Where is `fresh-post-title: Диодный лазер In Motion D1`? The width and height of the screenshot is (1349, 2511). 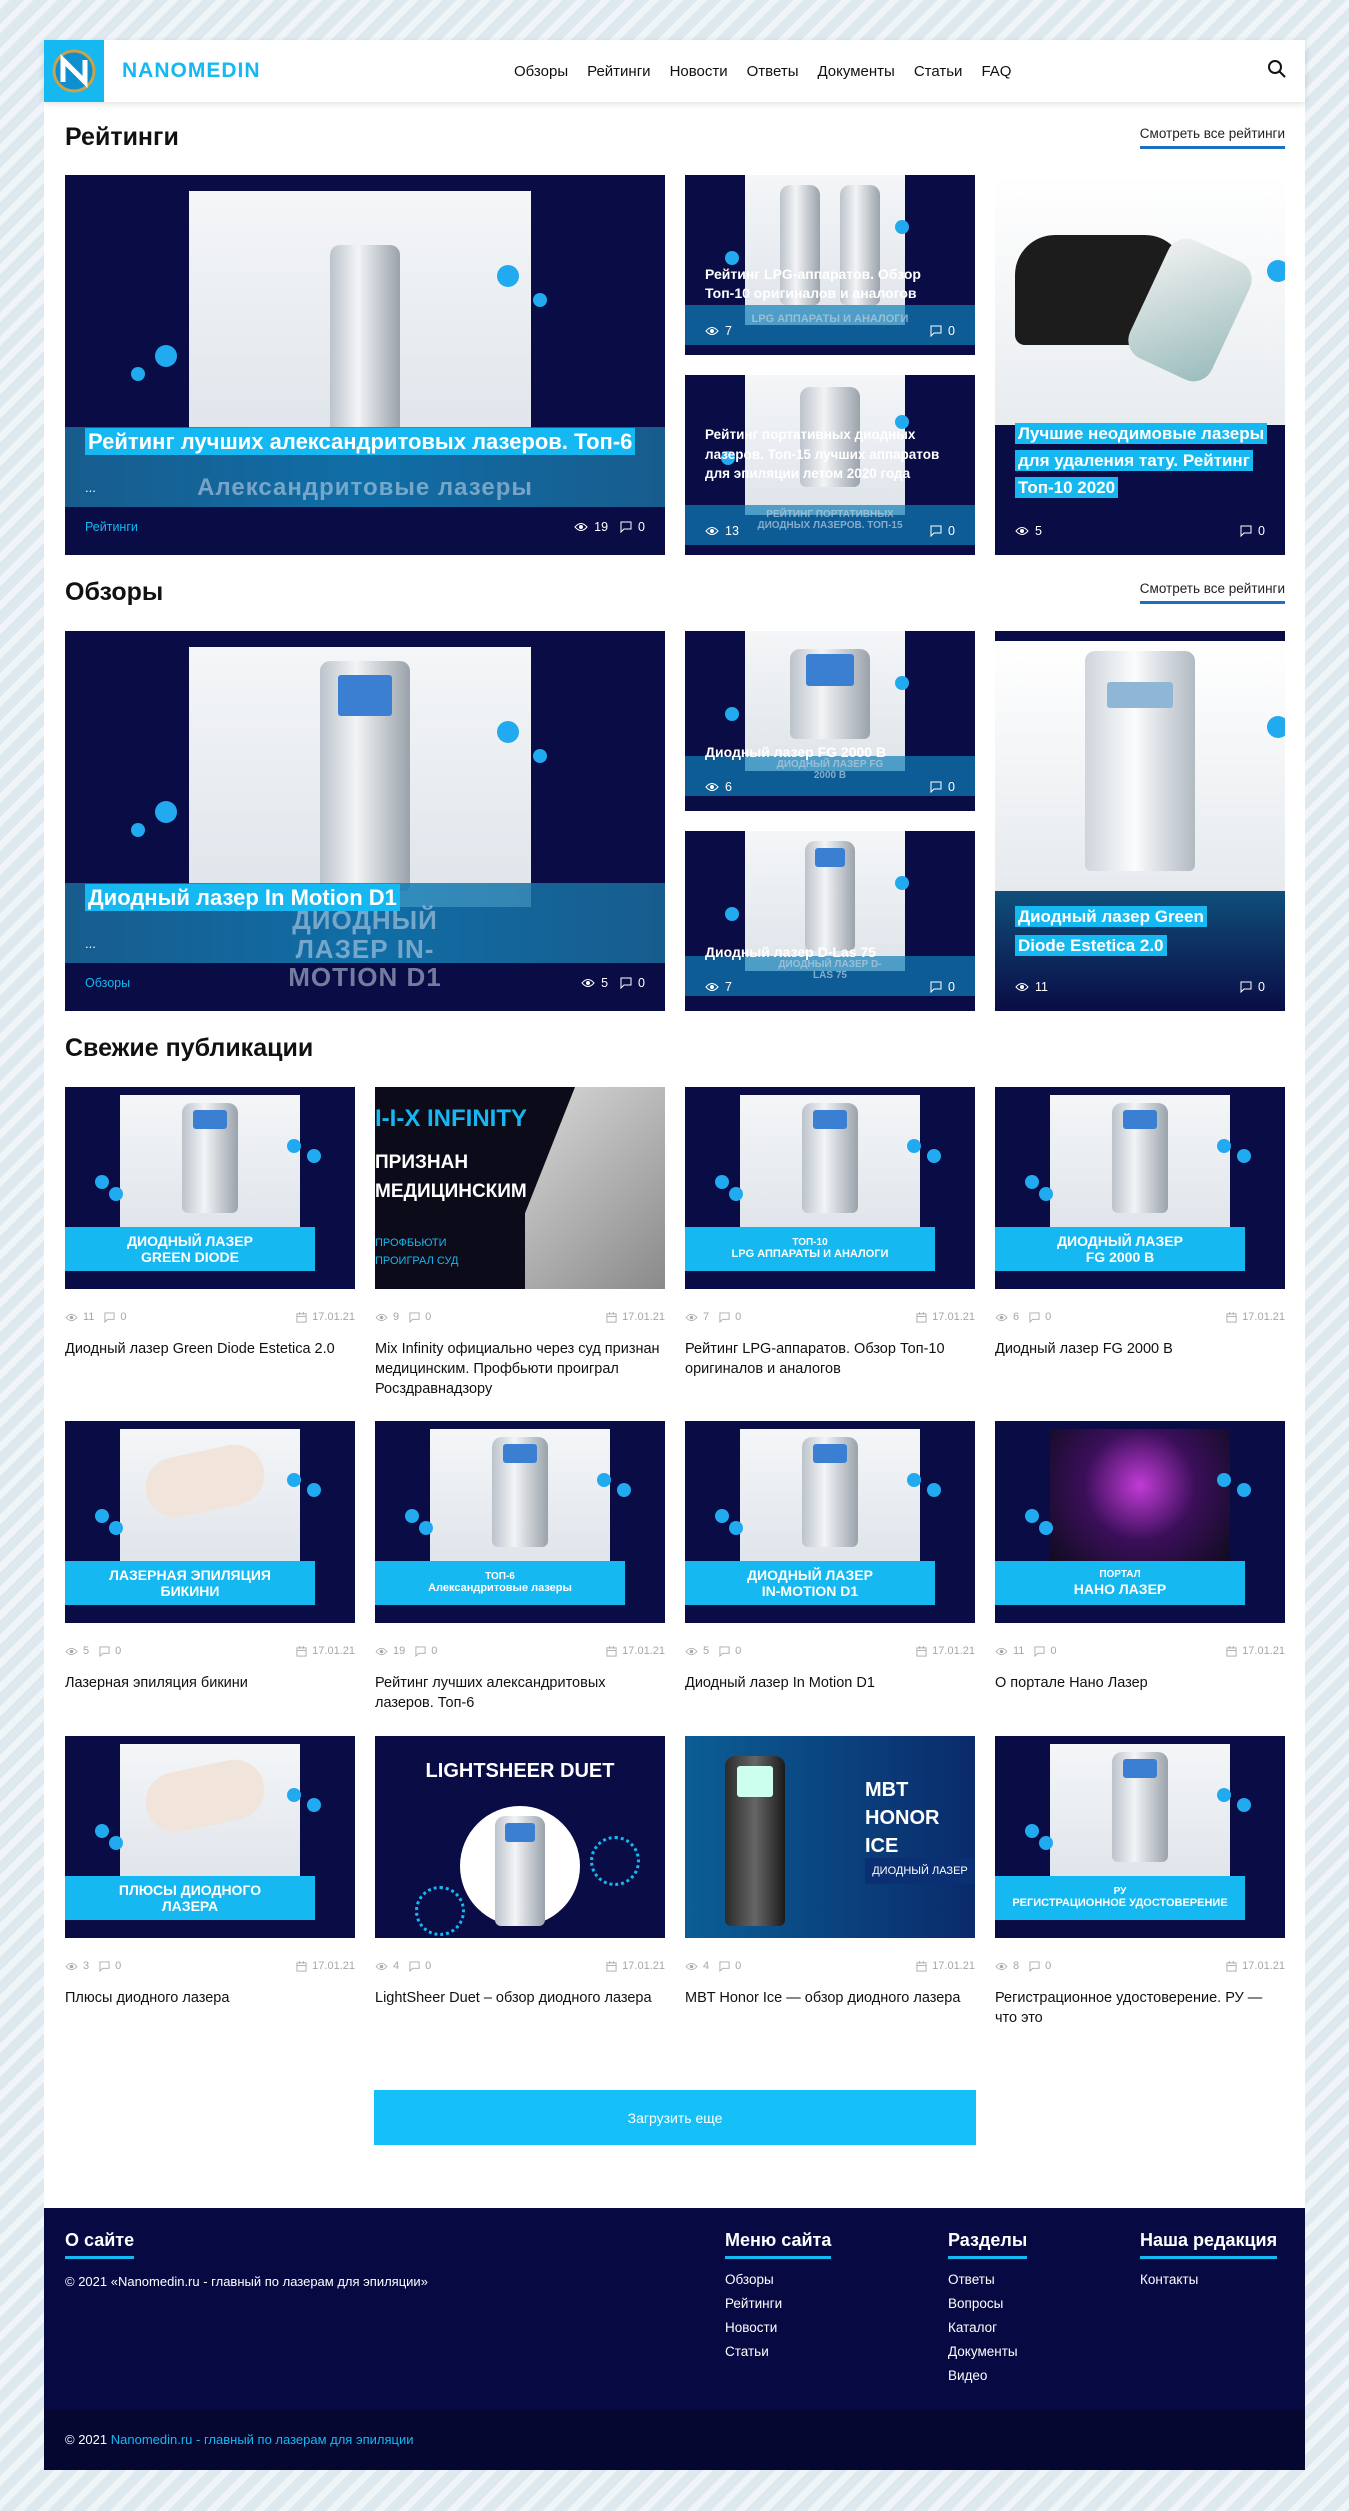
fresh-post-title: Диодный лазер In Motion D1 is located at coordinates (830, 1683).